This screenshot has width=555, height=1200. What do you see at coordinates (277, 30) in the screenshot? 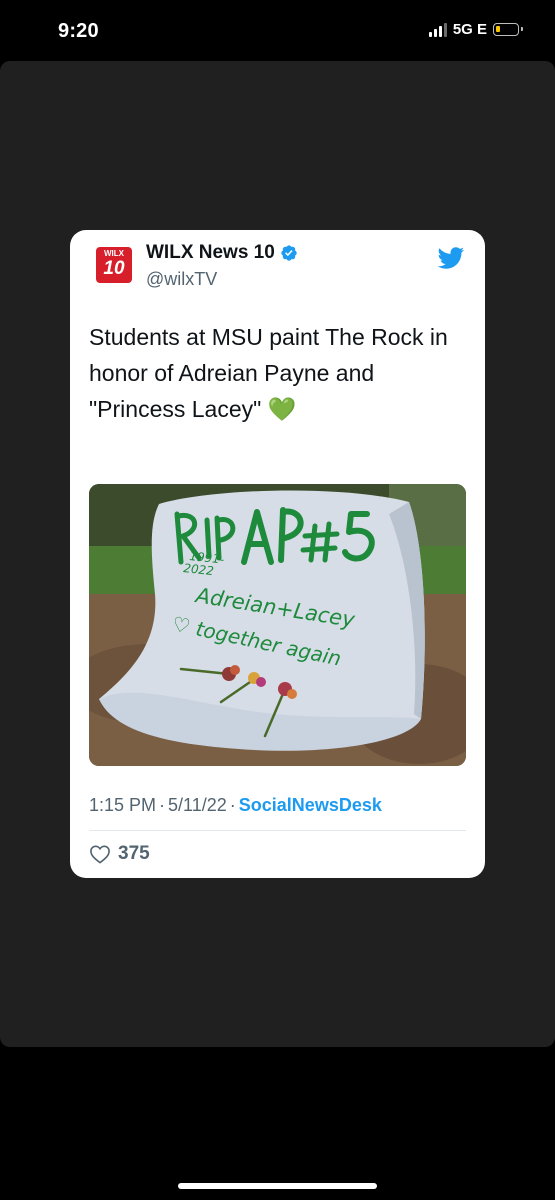
I see `status-bar: 9:20 5G E` at bounding box center [277, 30].